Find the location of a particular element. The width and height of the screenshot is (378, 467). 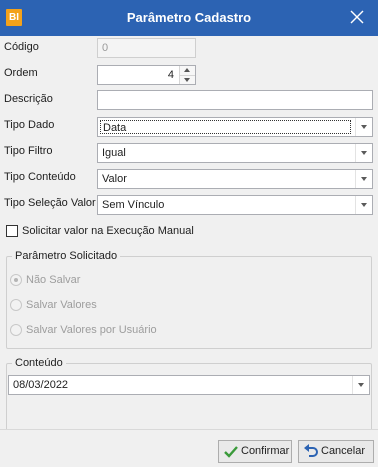

radio-salvar-valores-label: Salvar Valores is located at coordinates (61, 305).